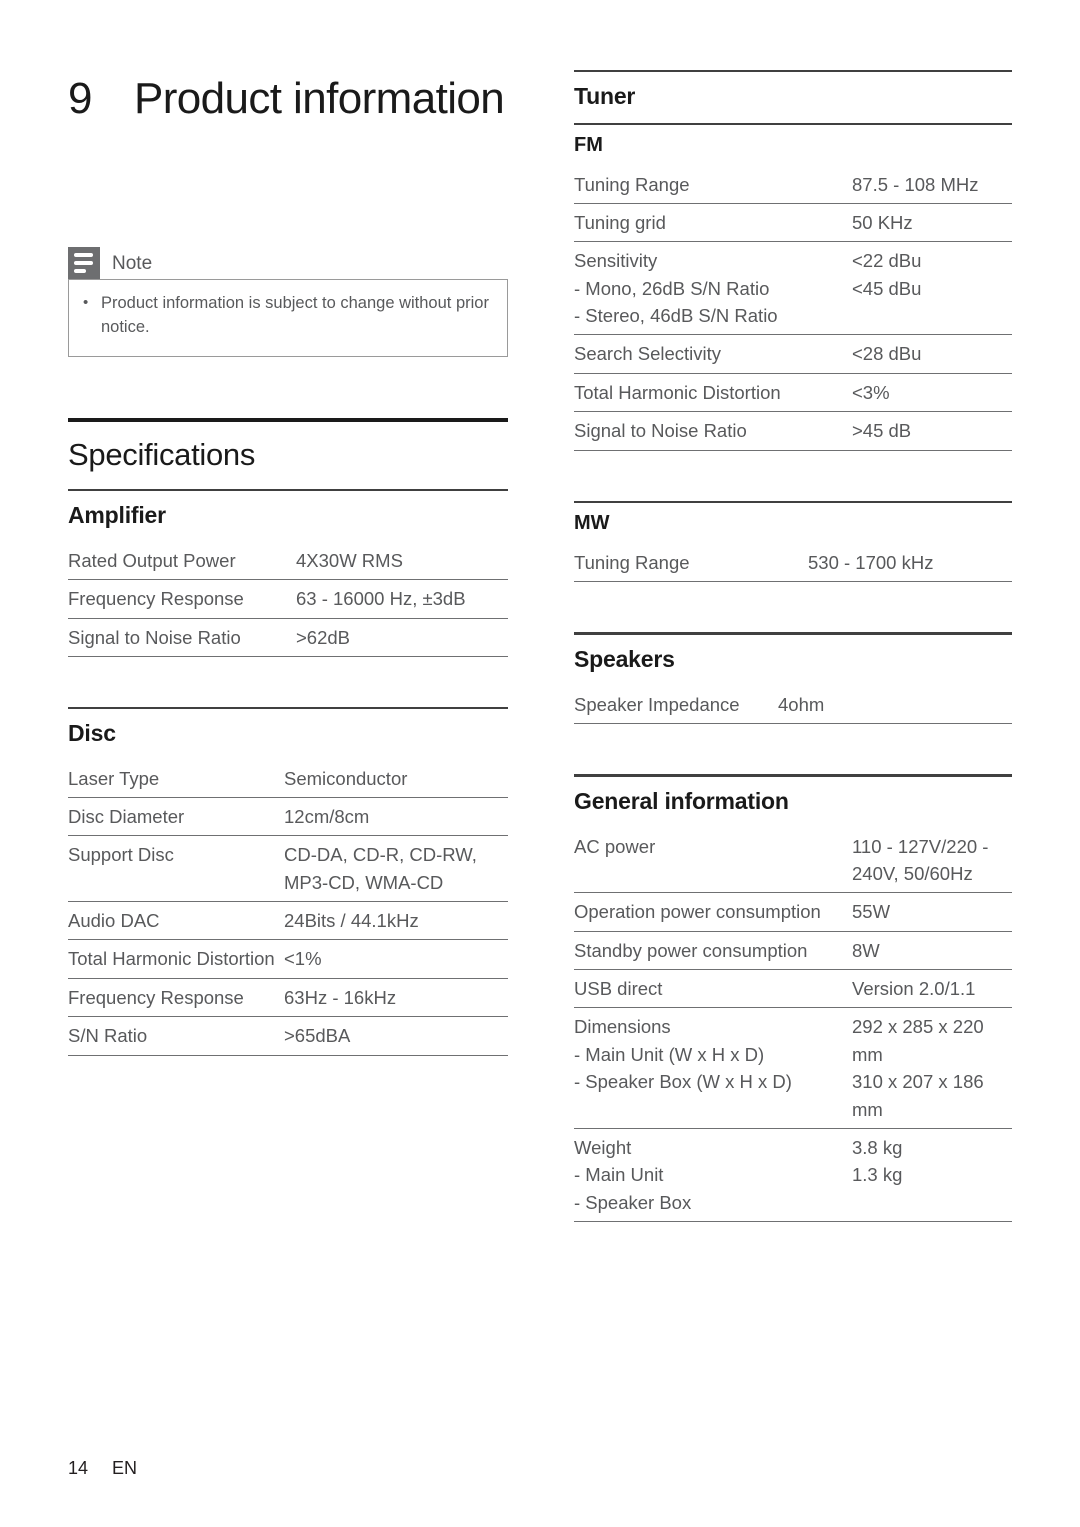 This screenshot has width=1080, height=1527. Describe the element at coordinates (132, 263) in the screenshot. I see `note-label: Note` at that location.